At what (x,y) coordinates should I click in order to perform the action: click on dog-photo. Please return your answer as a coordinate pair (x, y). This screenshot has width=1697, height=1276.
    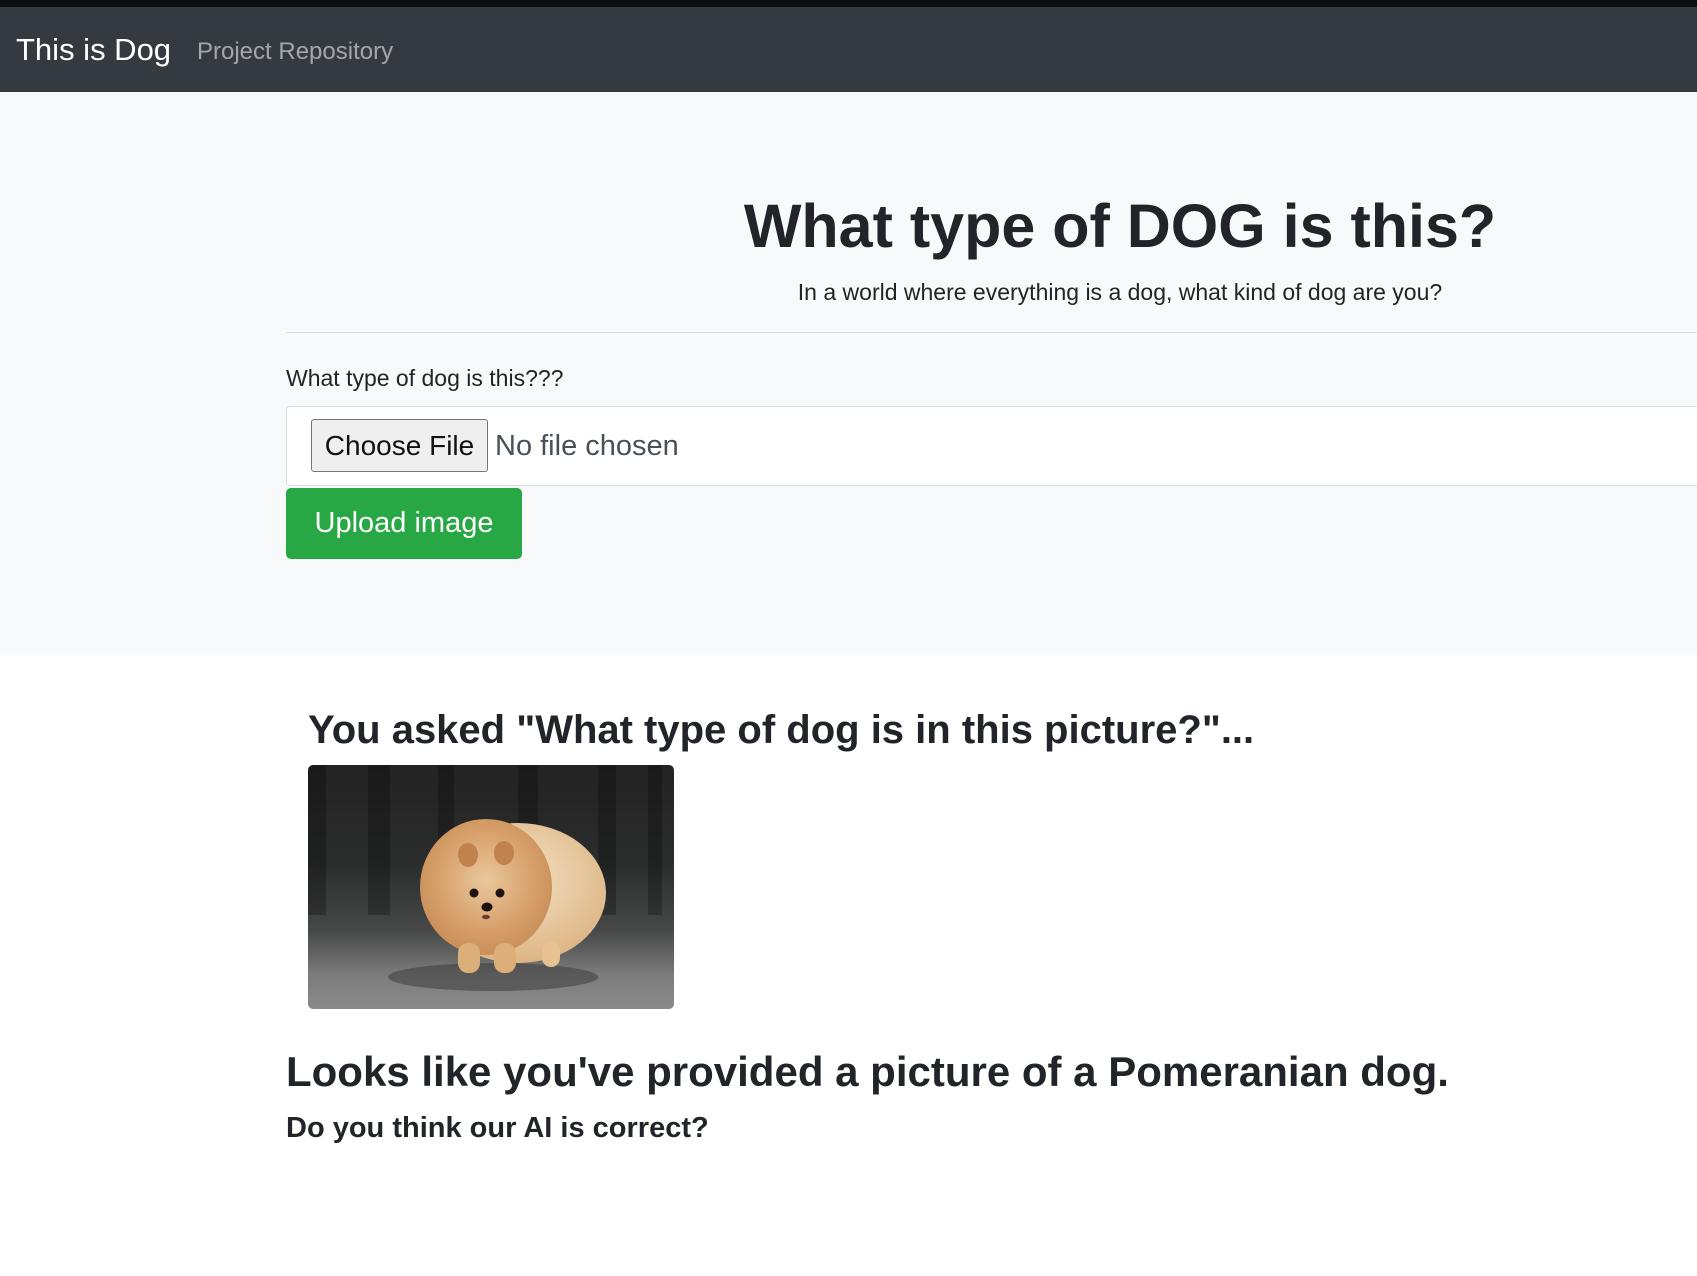
    Looking at the image, I should click on (491, 887).